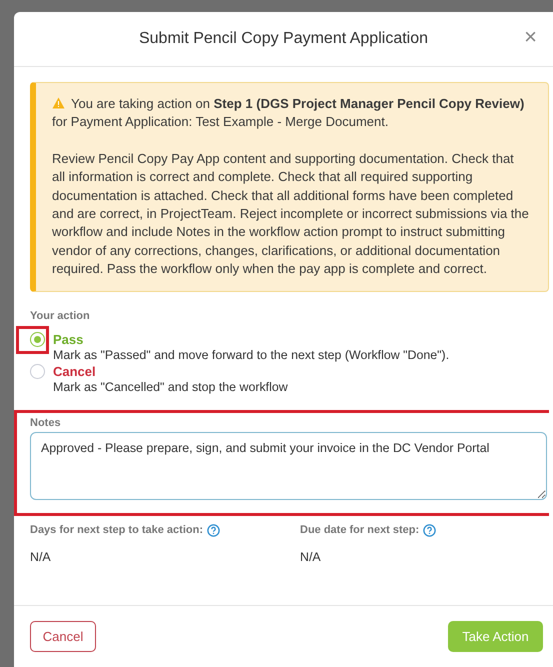 The image size is (553, 667). I want to click on dialog-title: Submit Pencil Copy Payment Application, so click(283, 39).